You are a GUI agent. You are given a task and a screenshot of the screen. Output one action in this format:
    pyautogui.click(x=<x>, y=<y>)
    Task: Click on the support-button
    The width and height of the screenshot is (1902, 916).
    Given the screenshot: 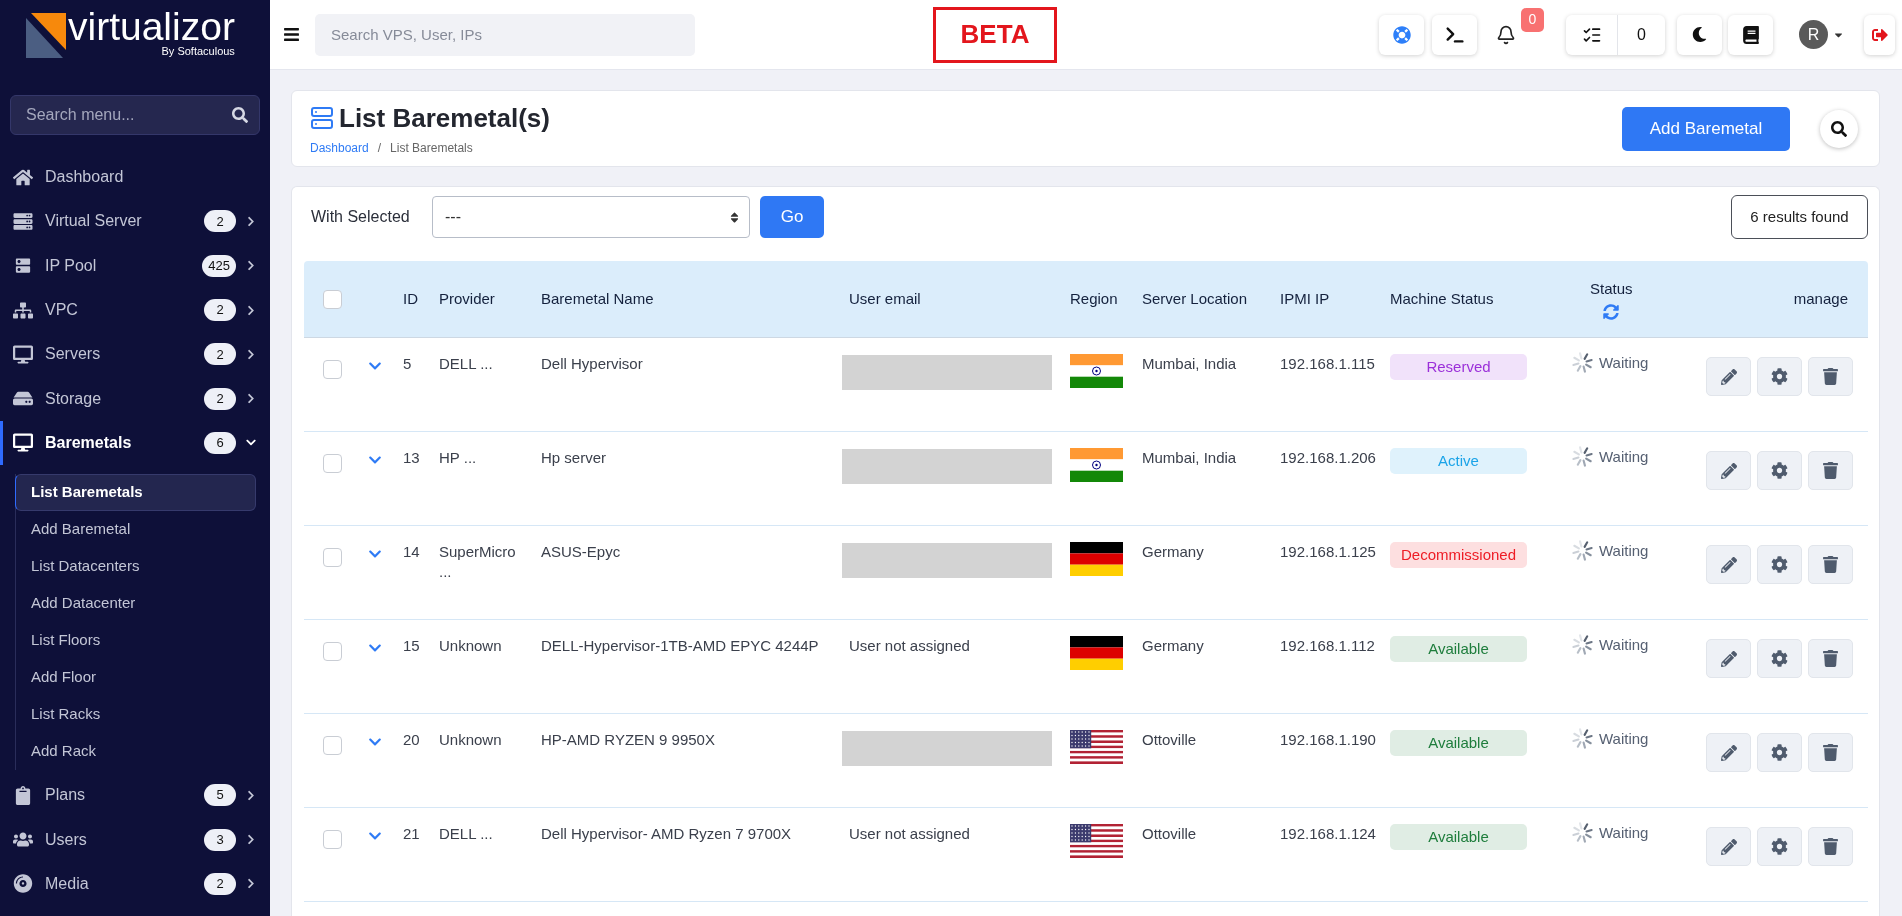 What is the action you would take?
    pyautogui.click(x=1401, y=34)
    